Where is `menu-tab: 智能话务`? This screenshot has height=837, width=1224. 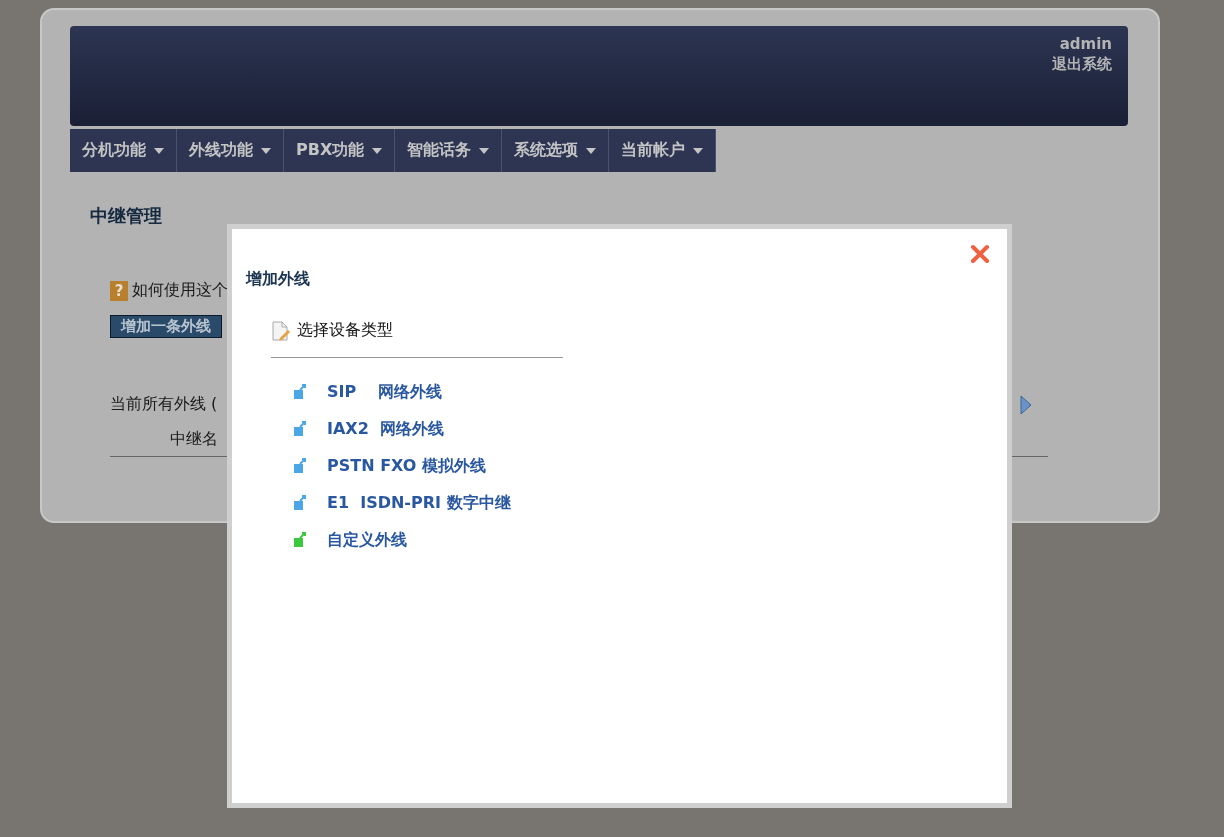
menu-tab: 智能话务 is located at coordinates (449, 150).